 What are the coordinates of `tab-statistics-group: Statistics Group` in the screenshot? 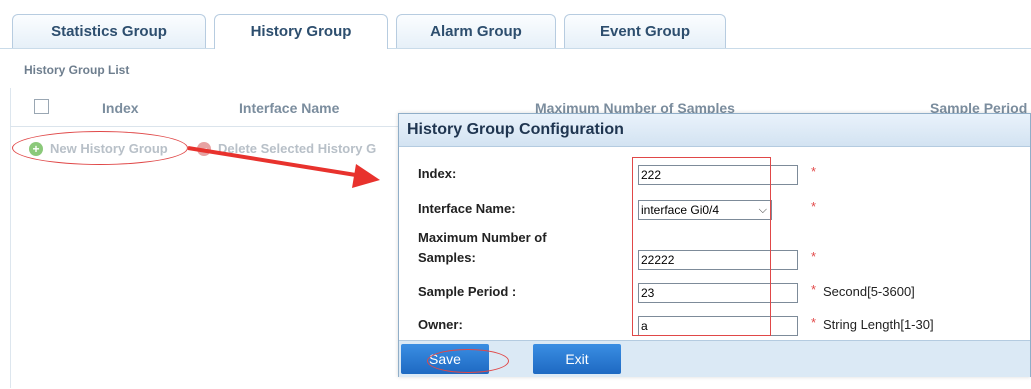 It's located at (109, 31).